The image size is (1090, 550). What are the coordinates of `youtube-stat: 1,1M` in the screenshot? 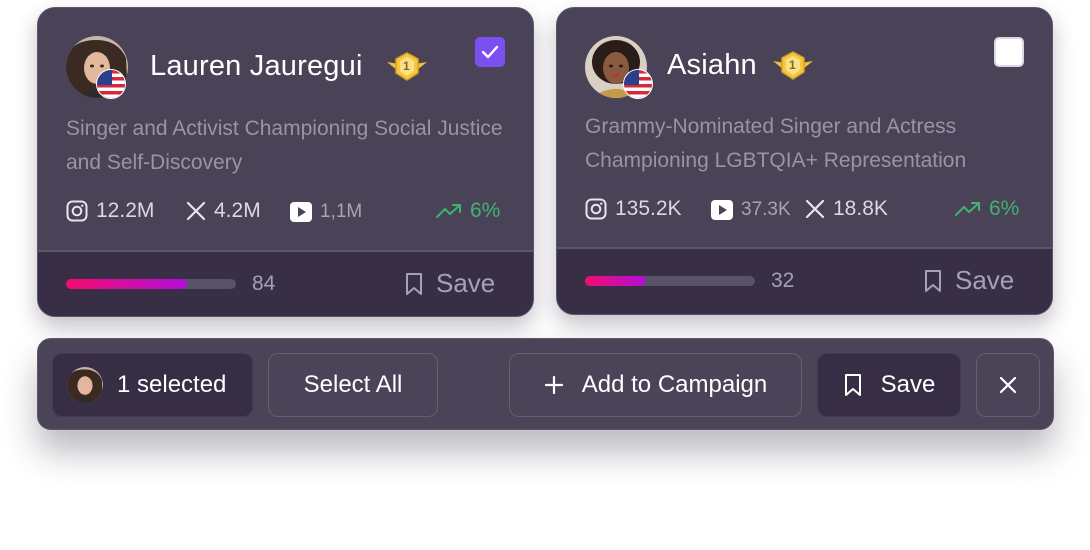 It's located at (326, 212).